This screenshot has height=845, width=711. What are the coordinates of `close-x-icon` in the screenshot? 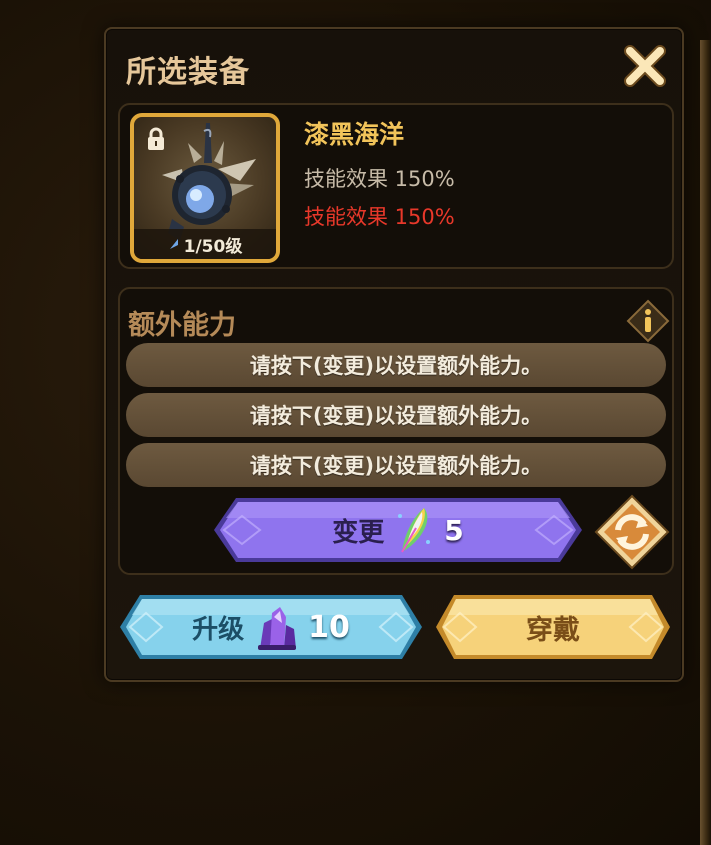 It's located at (645, 66).